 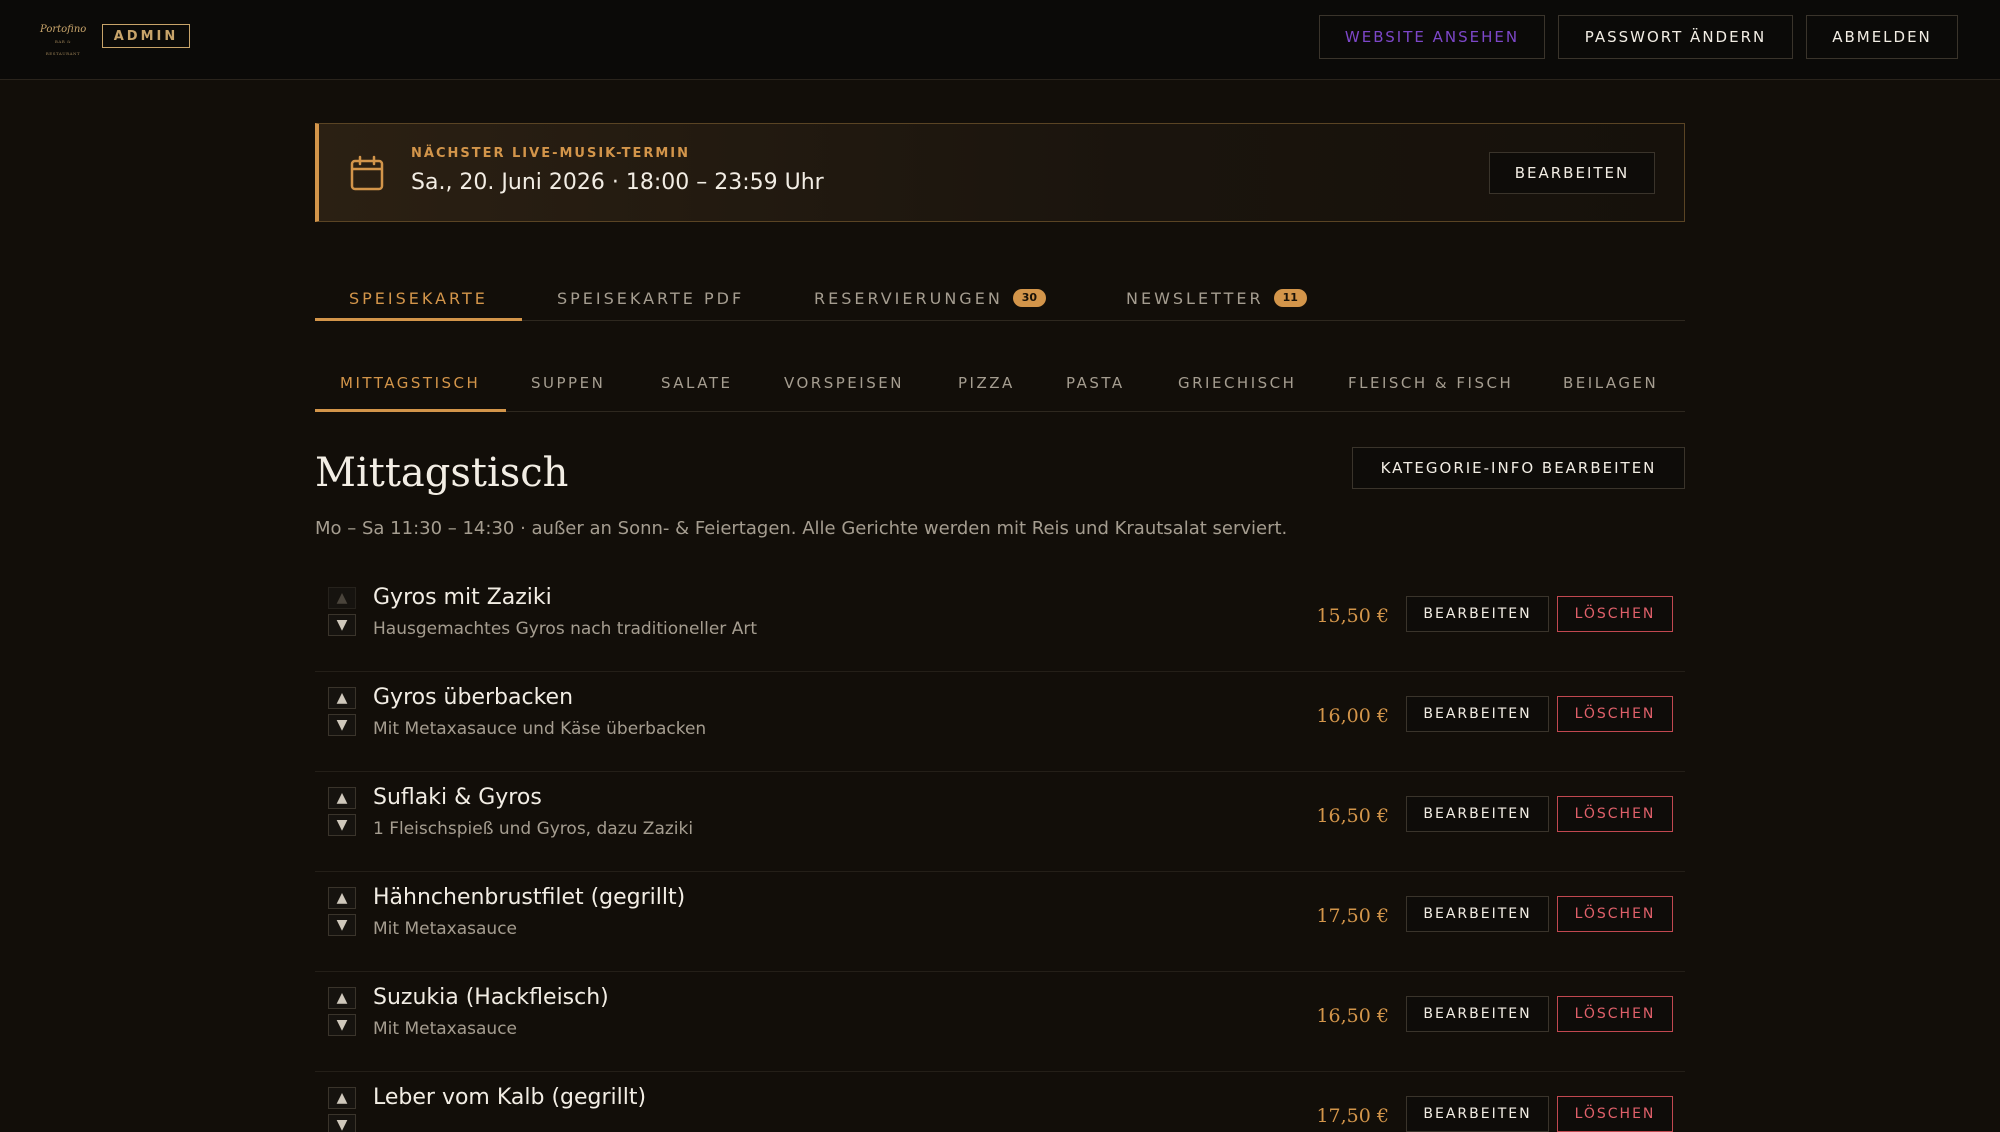 I want to click on active-category-indicator, so click(x=410, y=410).